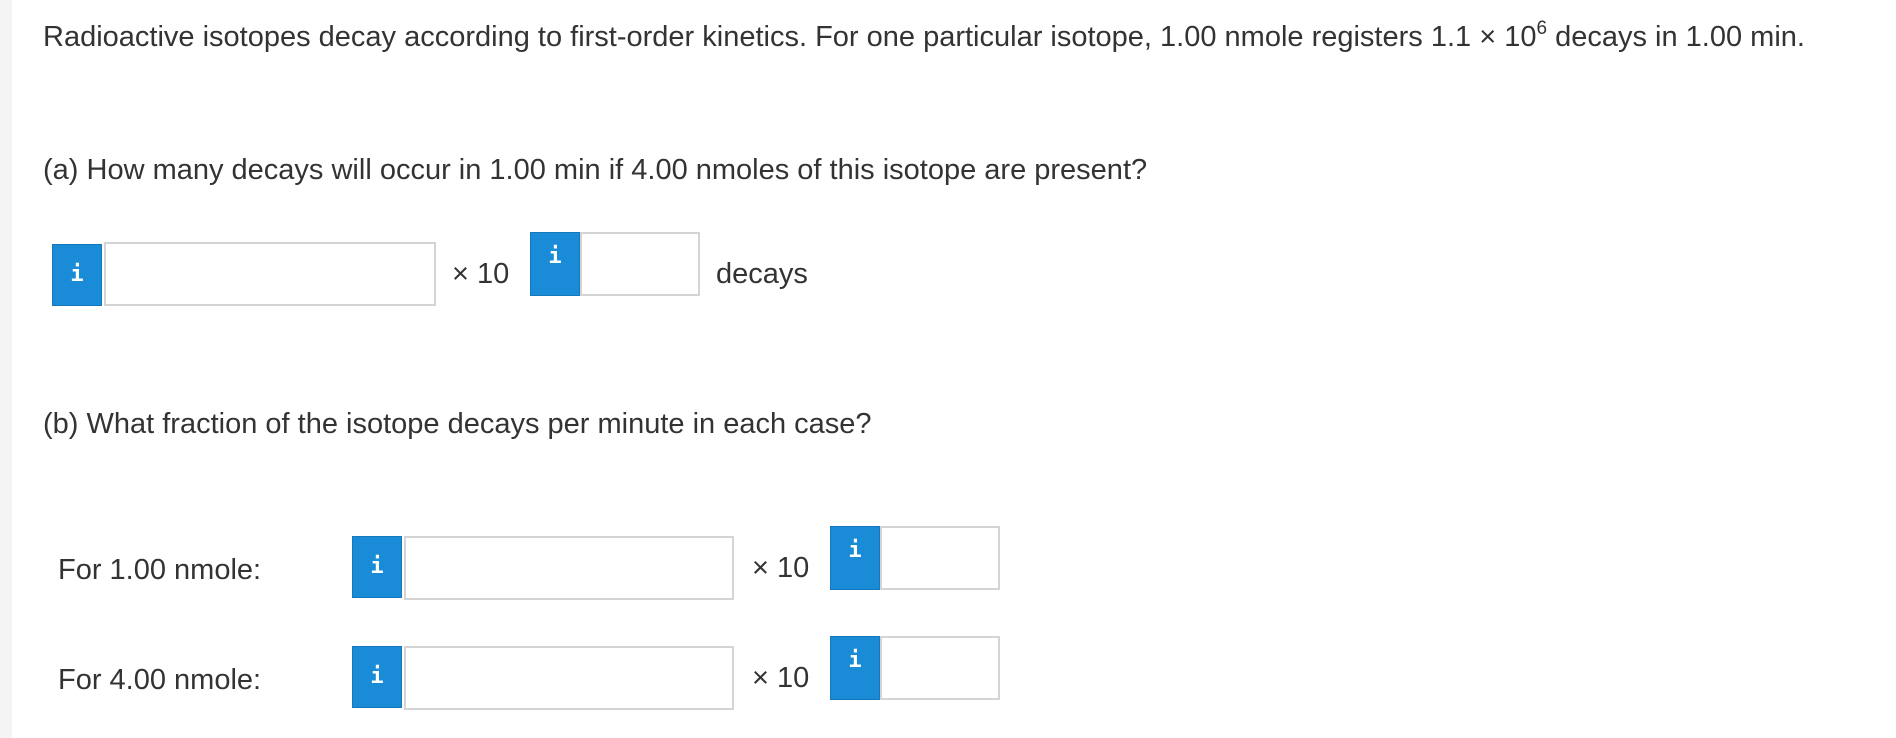 The width and height of the screenshot is (1896, 738). What do you see at coordinates (1676, 37) in the screenshot?
I see `problem-text-end: decays in 1.00 min.` at bounding box center [1676, 37].